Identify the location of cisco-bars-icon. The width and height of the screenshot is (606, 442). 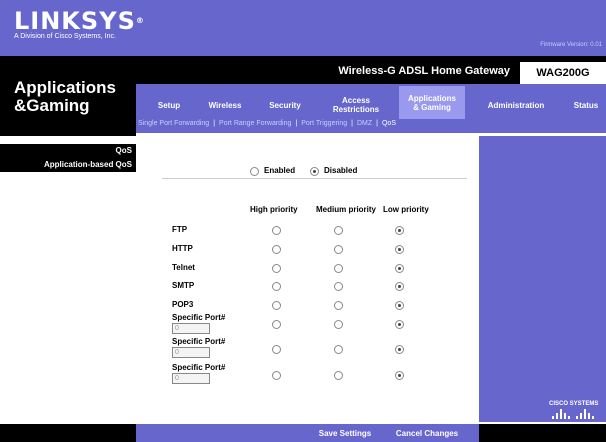
(576, 414).